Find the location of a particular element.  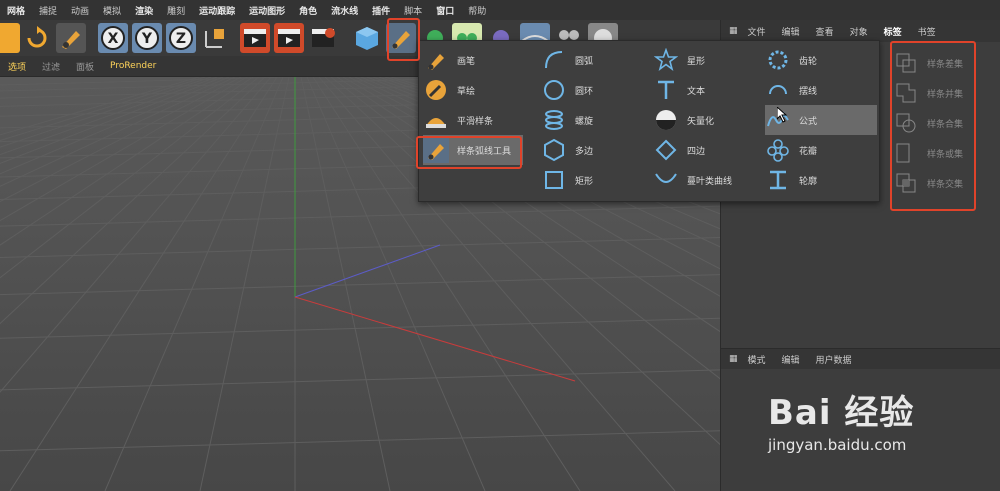

tab-user-data: 用户数据 is located at coordinates (834, 359).